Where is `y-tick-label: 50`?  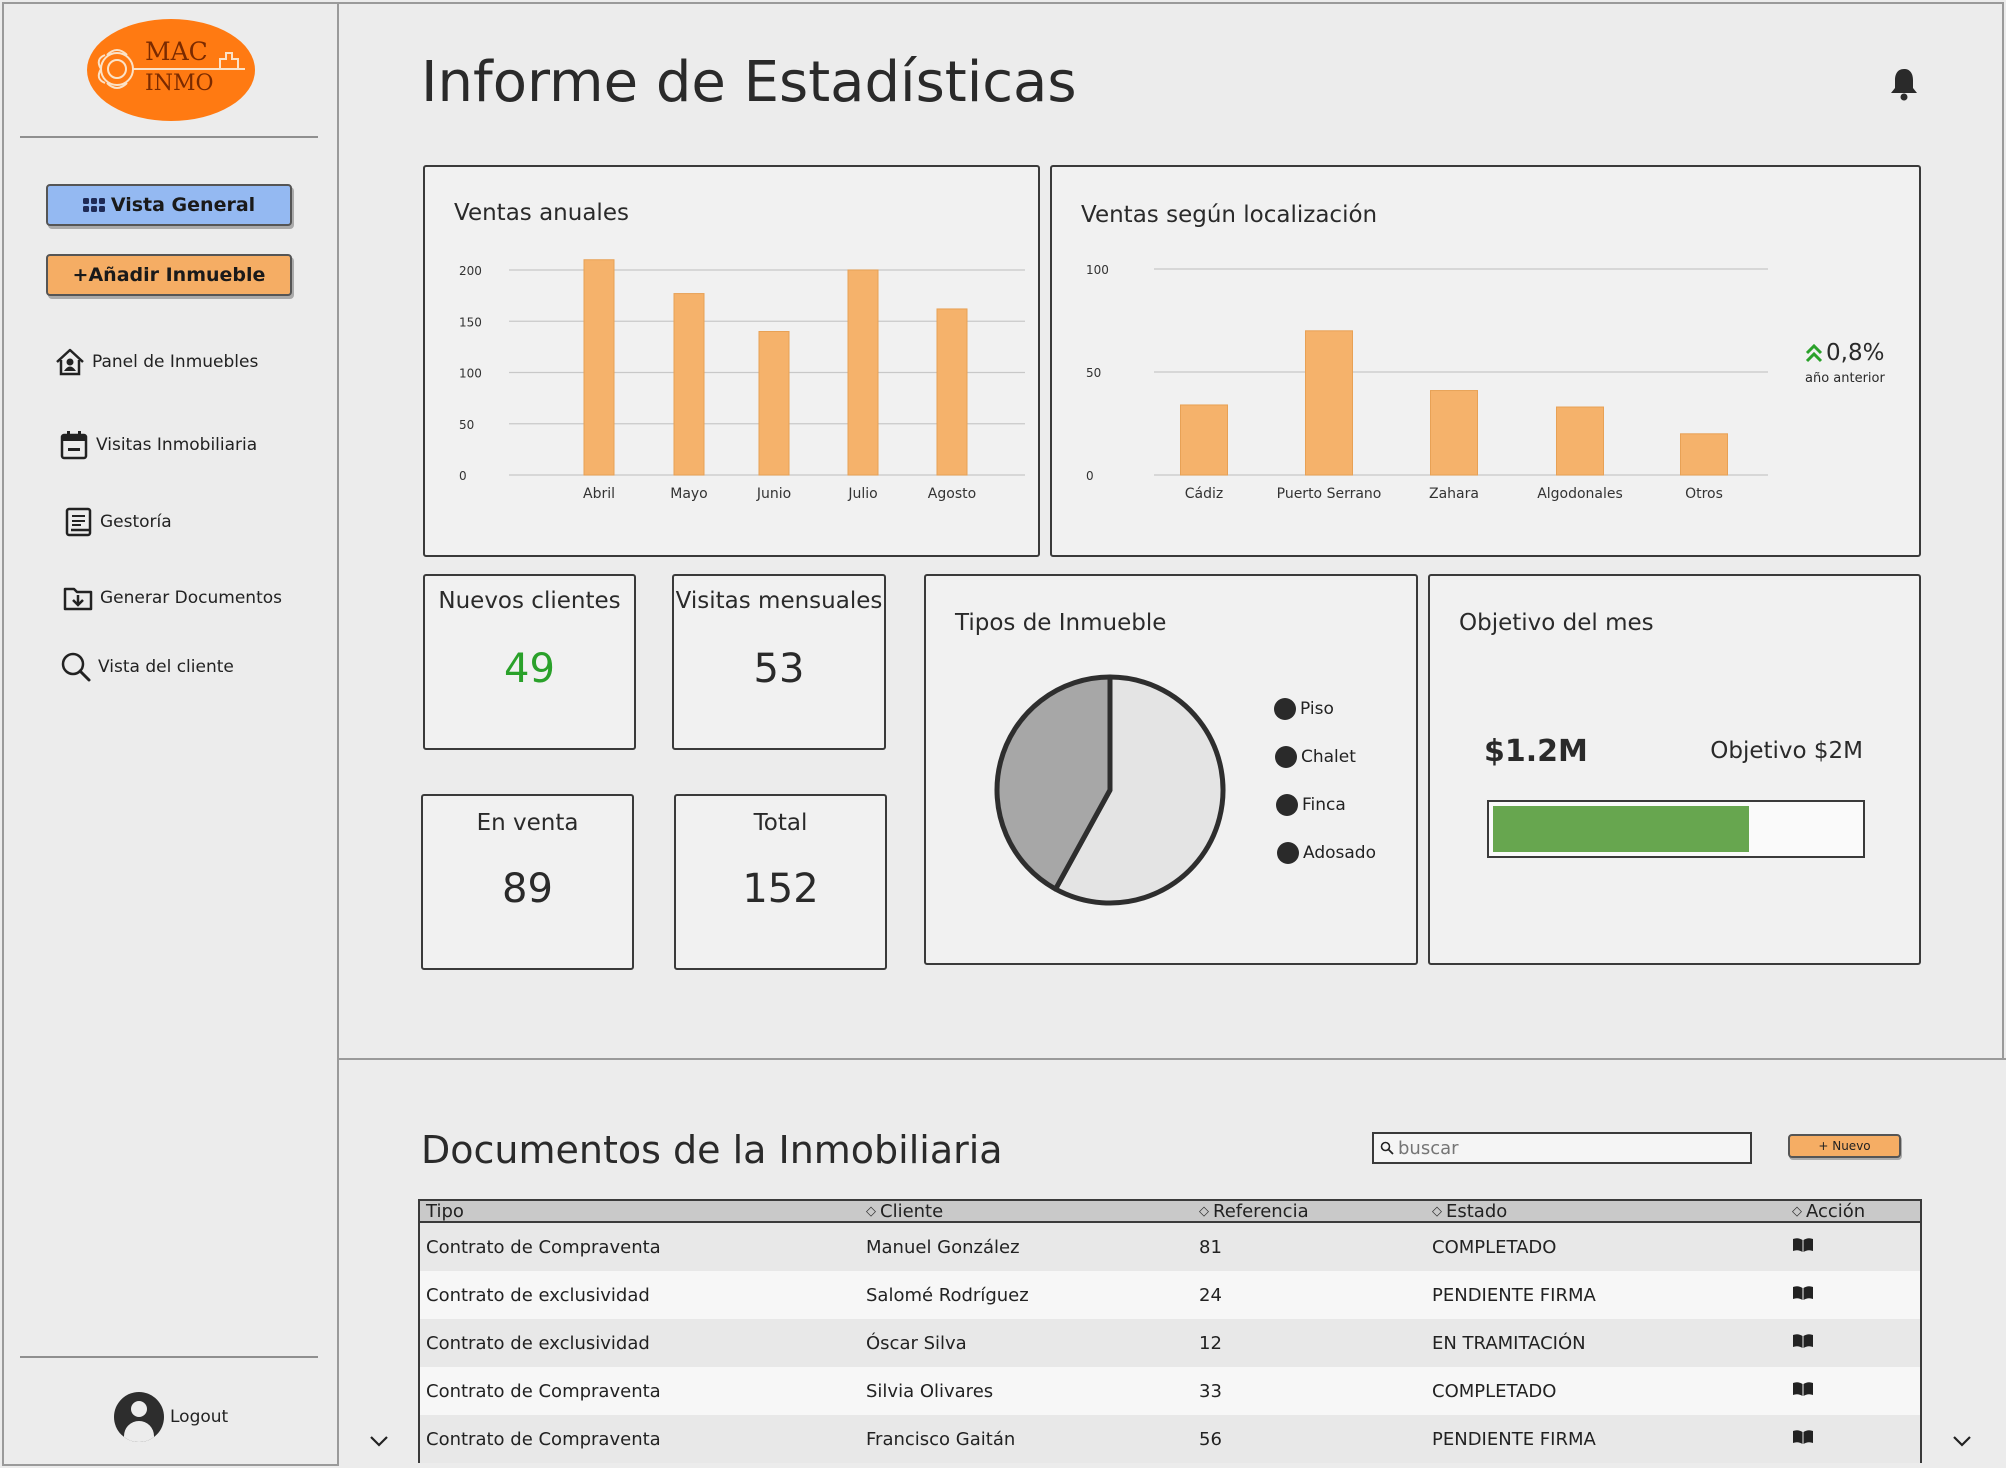 y-tick-label: 50 is located at coordinates (1093, 373).